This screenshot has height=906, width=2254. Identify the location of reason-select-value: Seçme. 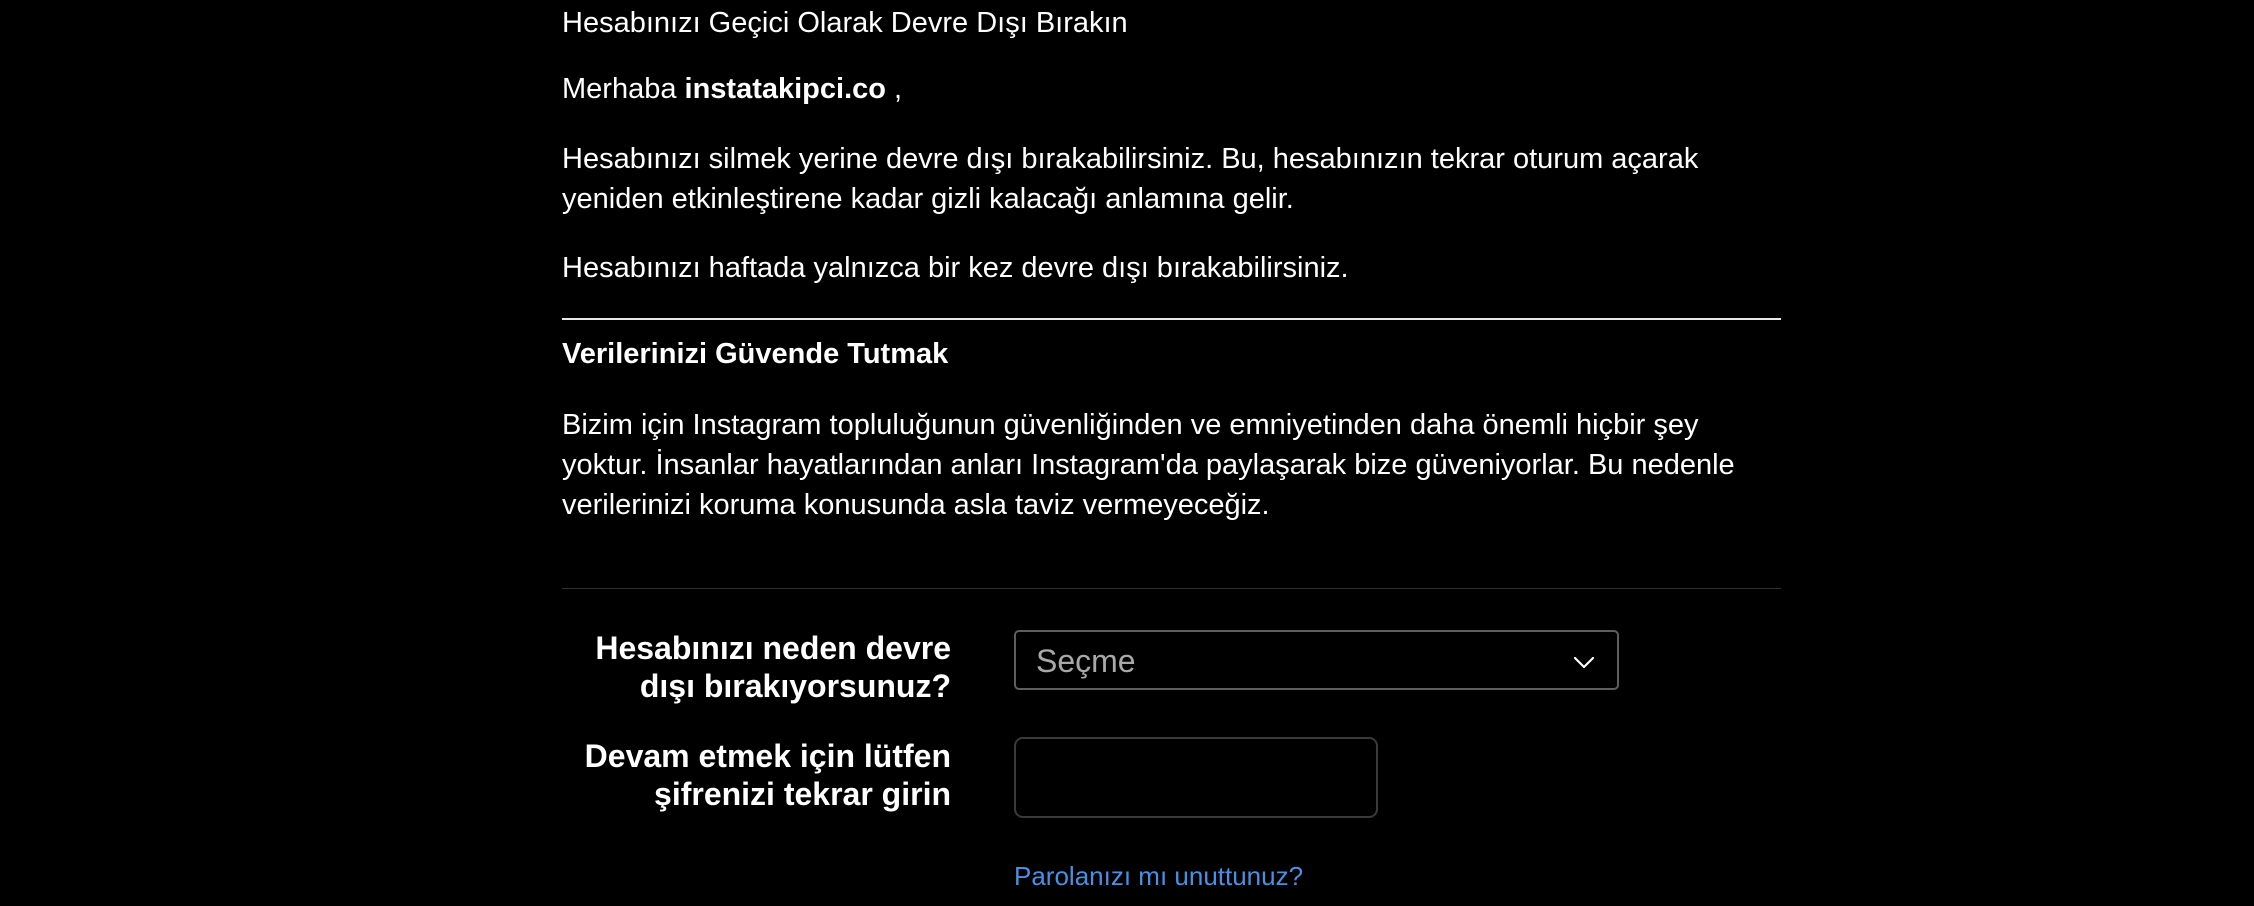
(1086, 661).